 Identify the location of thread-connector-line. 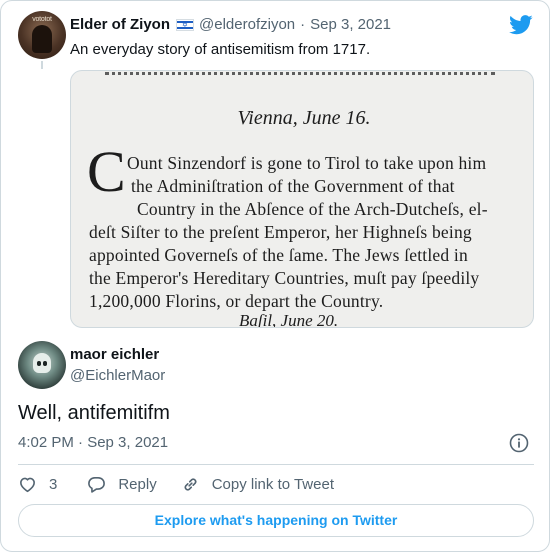
(42, 65).